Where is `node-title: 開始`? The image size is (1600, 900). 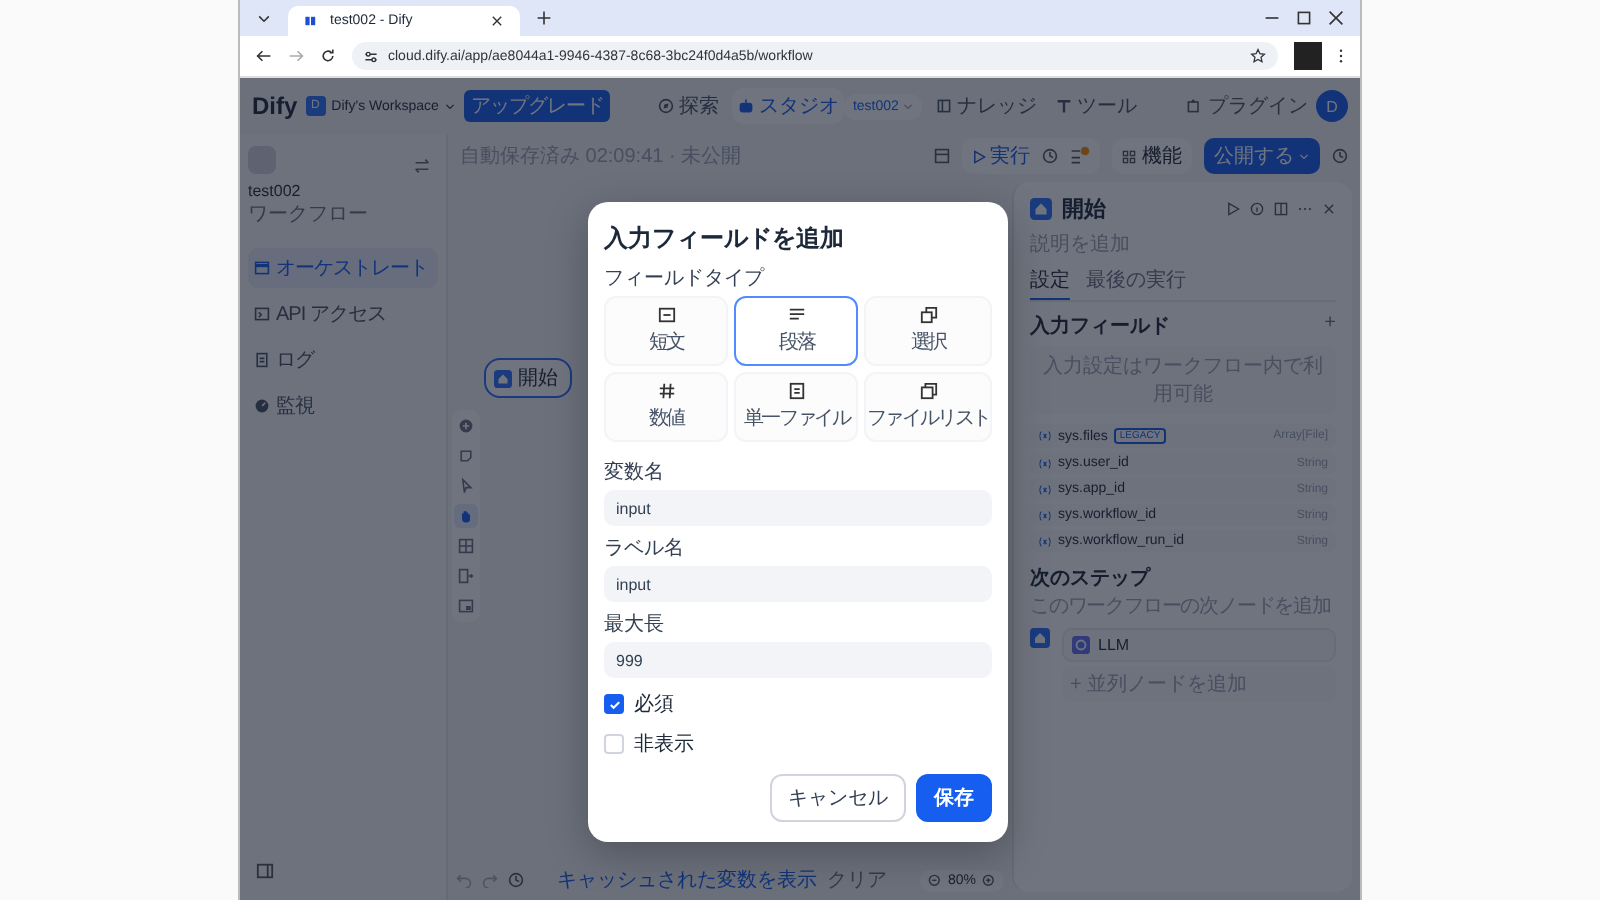 node-title: 開始 is located at coordinates (538, 379).